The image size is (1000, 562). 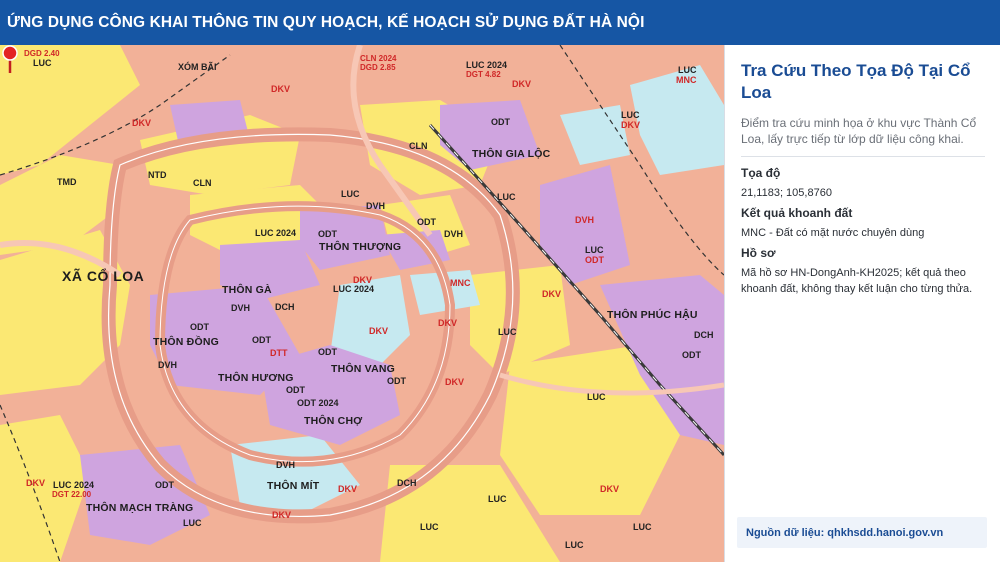 I want to click on map-label-hamlet: THÔN GÀ, so click(x=247, y=290).